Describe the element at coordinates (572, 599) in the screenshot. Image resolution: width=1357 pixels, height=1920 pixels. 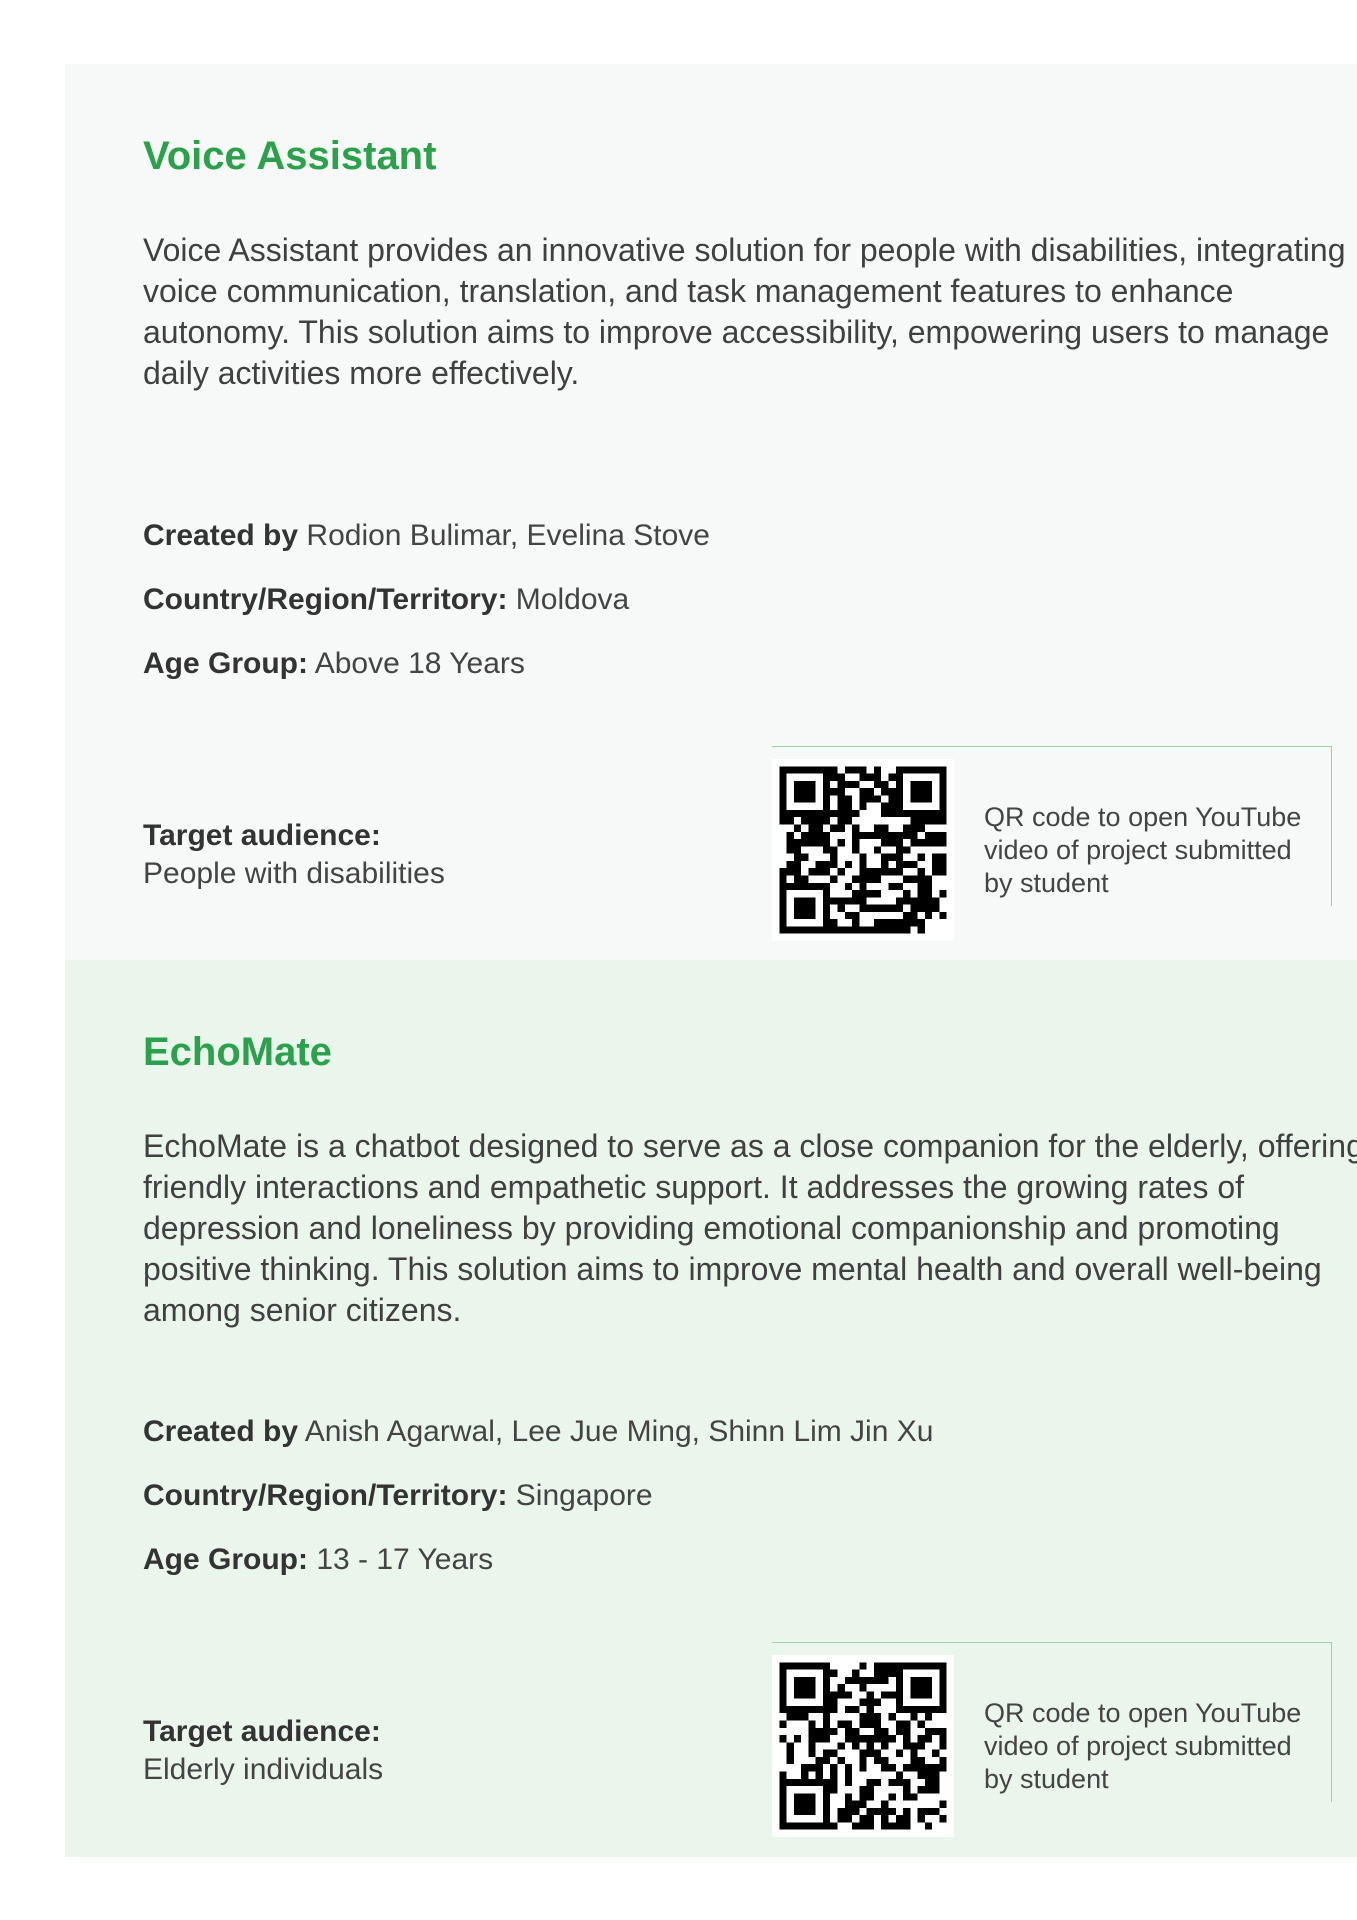
I see `country-value: Moldova` at that location.